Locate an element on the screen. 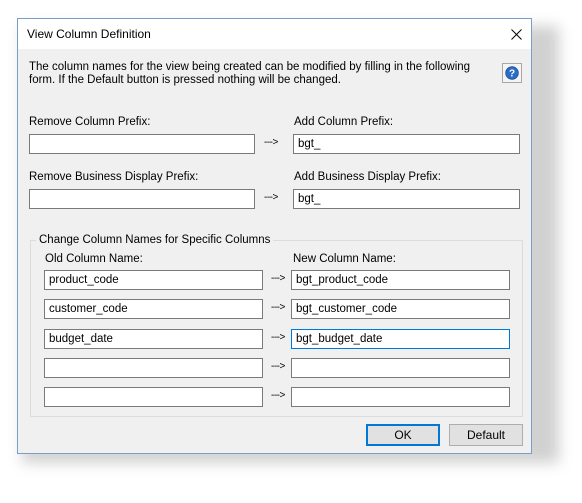  remove-column-prefix-label: Remove Column Prefix: is located at coordinates (90, 122).